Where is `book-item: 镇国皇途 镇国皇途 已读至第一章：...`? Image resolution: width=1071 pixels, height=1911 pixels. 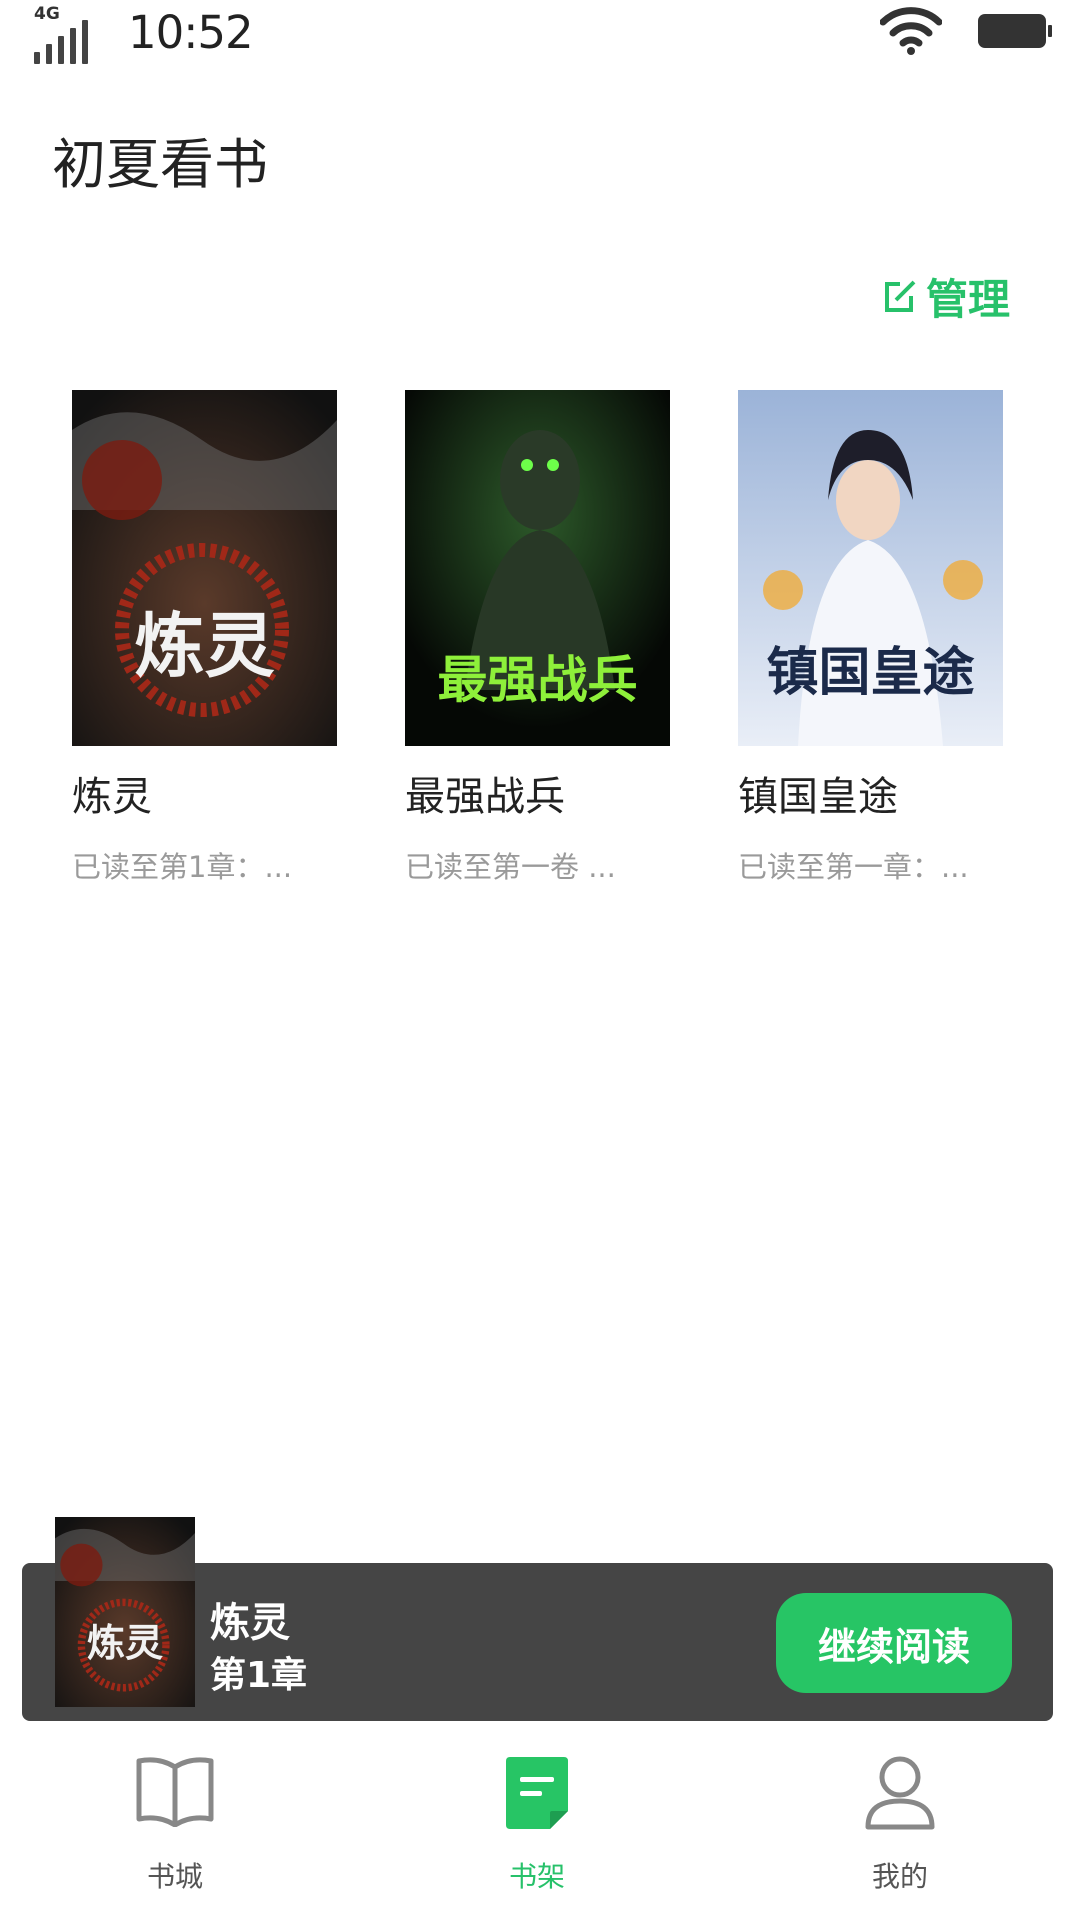 book-item: 镇国皇途 镇国皇途 已读至第一章：... is located at coordinates (870, 638).